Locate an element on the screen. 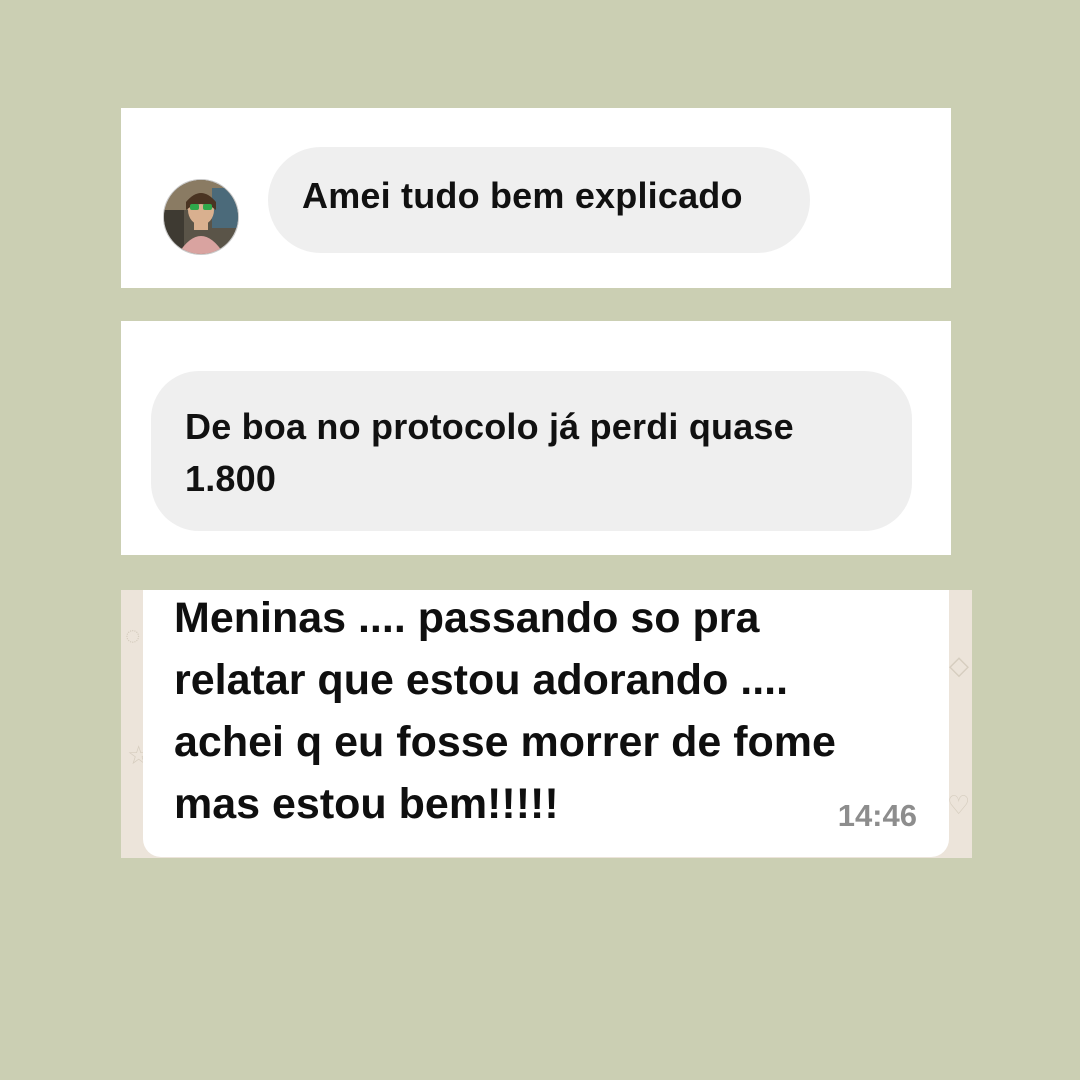 The height and width of the screenshot is (1080, 1080). comment-text: Amei tudo bem explicado is located at coordinates (522, 195).